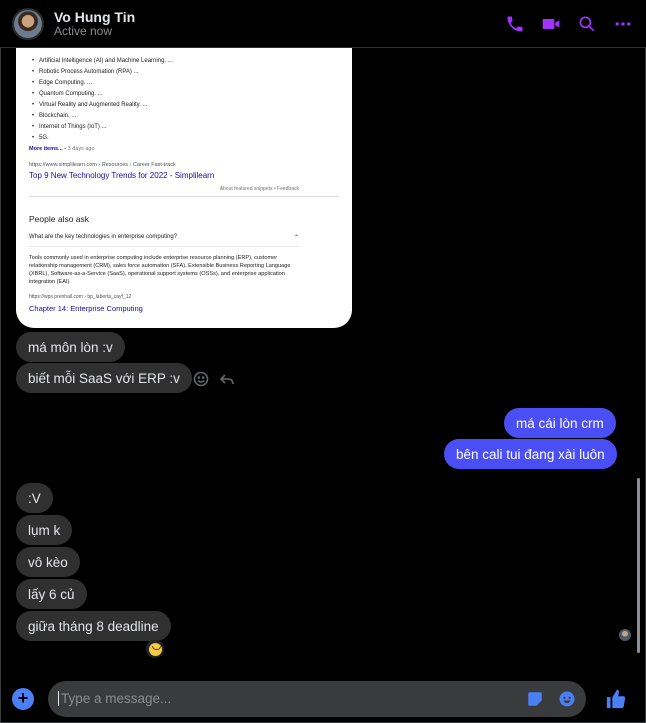 This screenshot has width=646, height=723. Describe the element at coordinates (93, 626) in the screenshot. I see `message-bubble-incoming: giữa tháng 8 deadline` at that location.